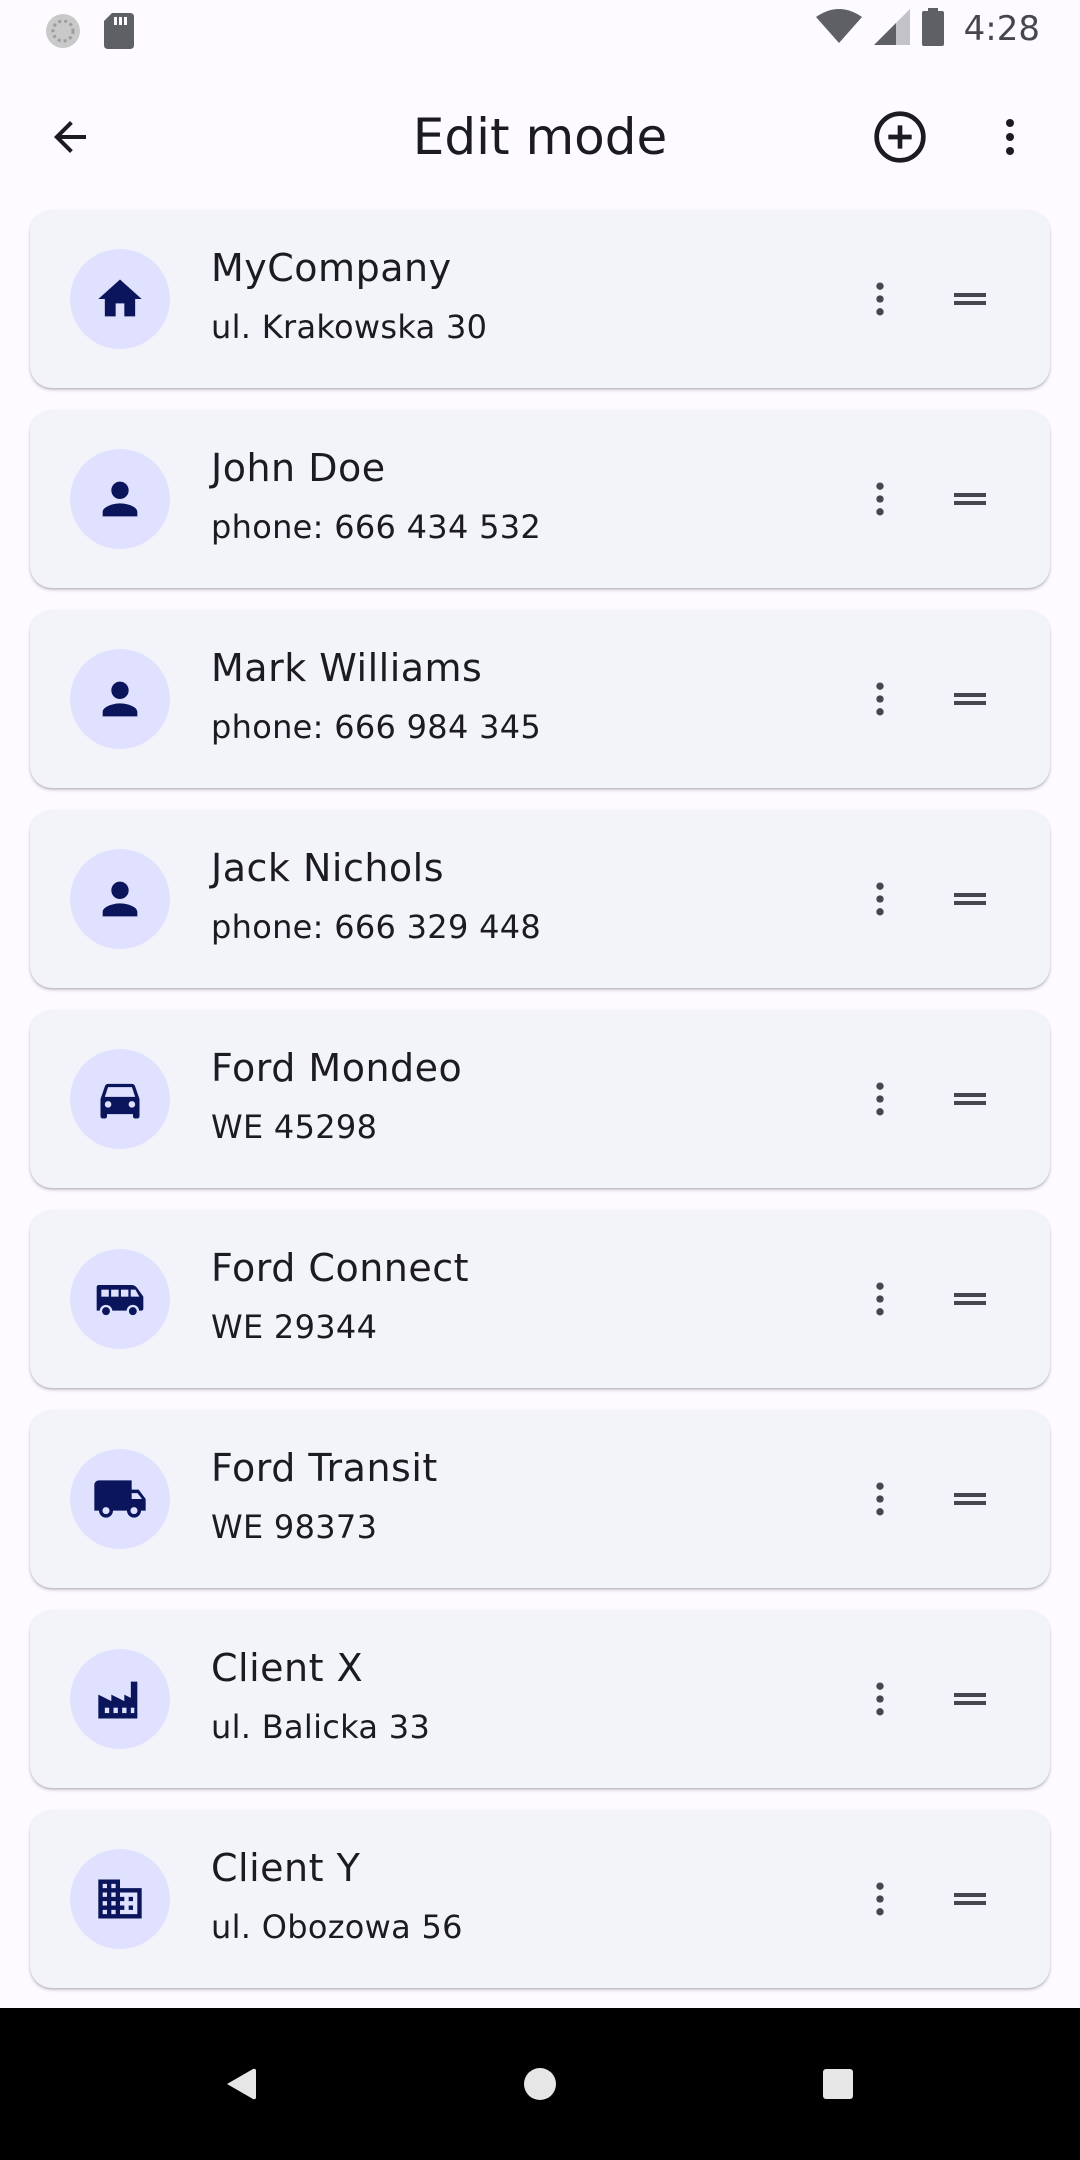 Image resolution: width=1080 pixels, height=2160 pixels. What do you see at coordinates (294, 1327) in the screenshot?
I see `item-subtitle: WE 29344` at bounding box center [294, 1327].